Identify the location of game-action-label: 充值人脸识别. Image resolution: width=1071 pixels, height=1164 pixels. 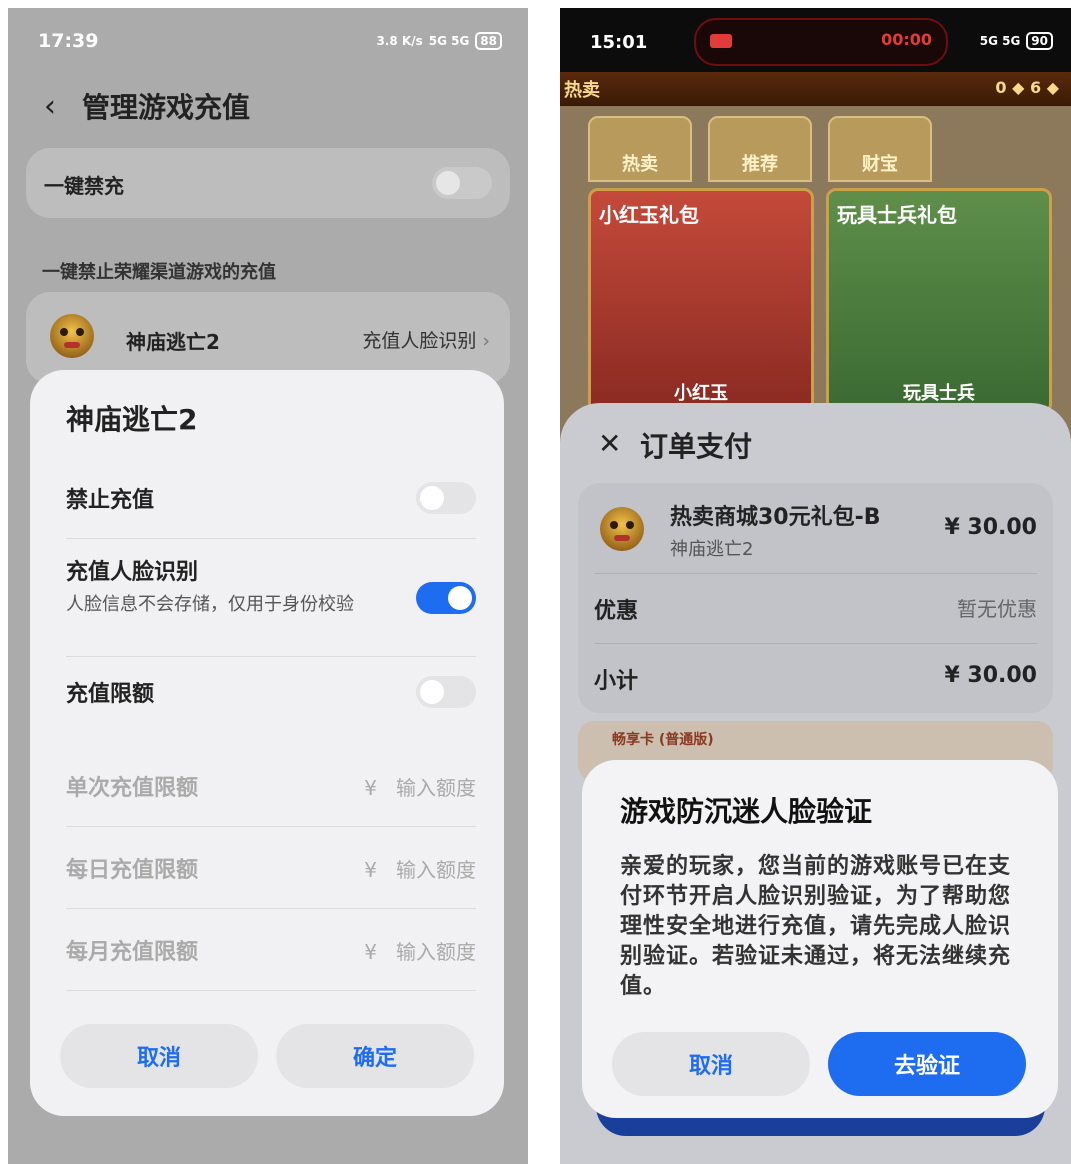
(419, 341).